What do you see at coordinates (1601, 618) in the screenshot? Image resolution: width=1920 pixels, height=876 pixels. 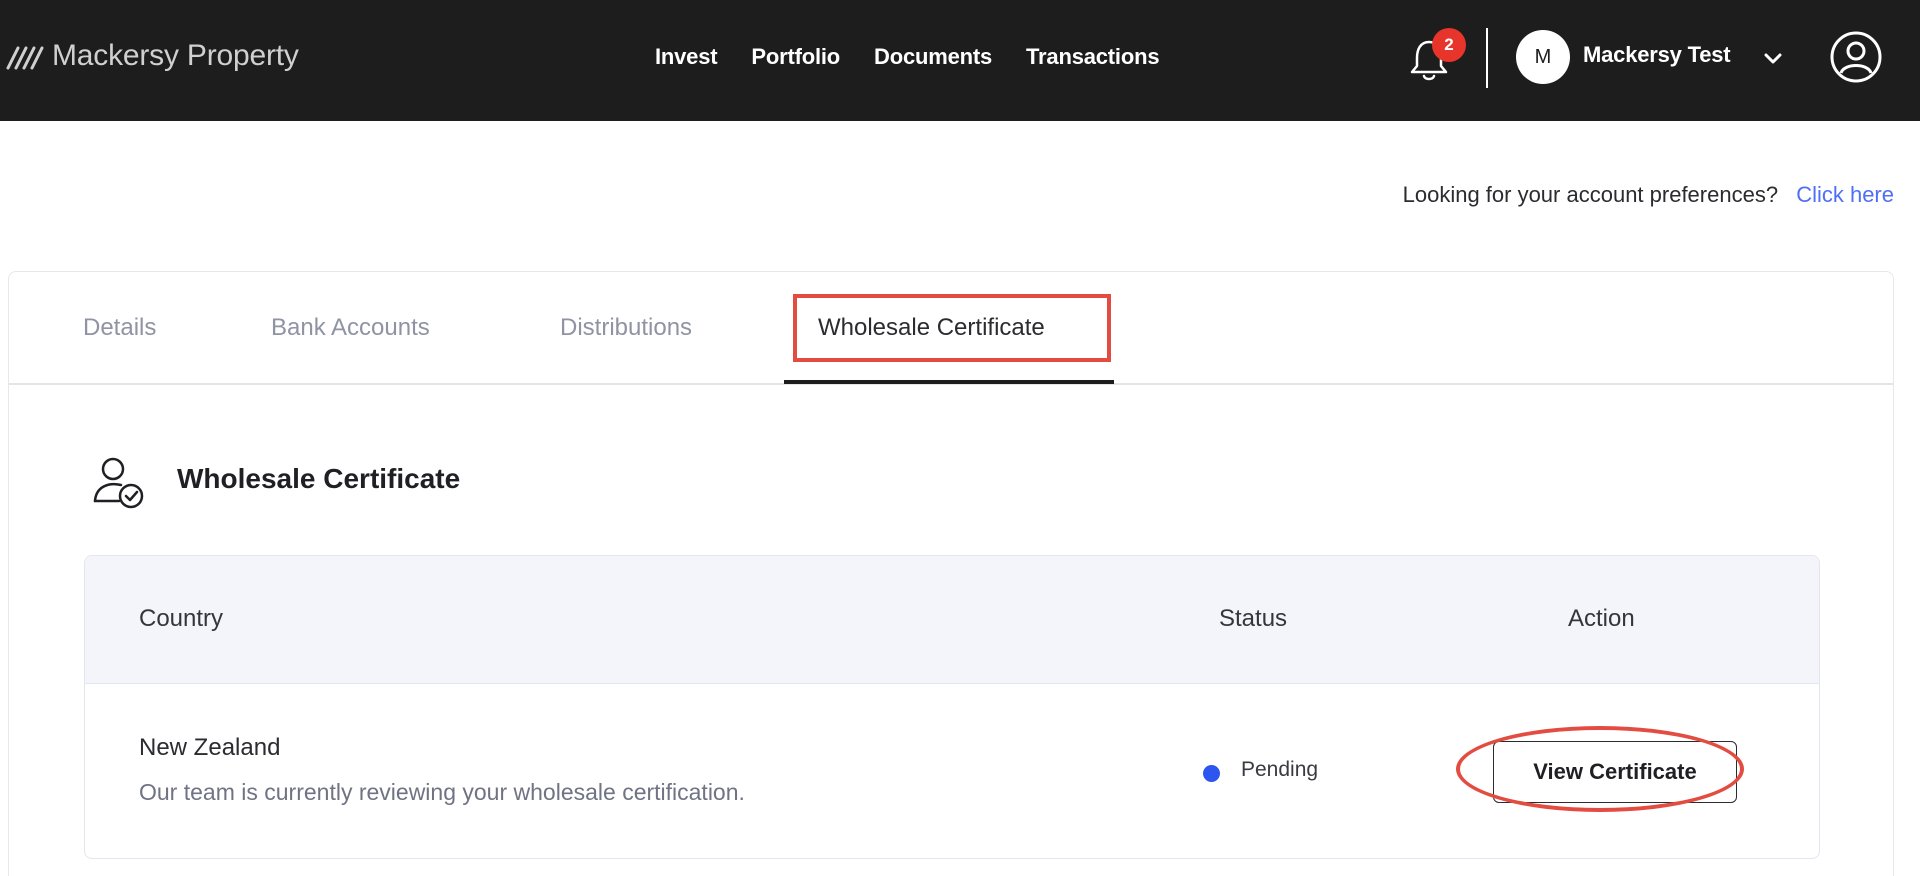 I see `column-header-action: Action` at bounding box center [1601, 618].